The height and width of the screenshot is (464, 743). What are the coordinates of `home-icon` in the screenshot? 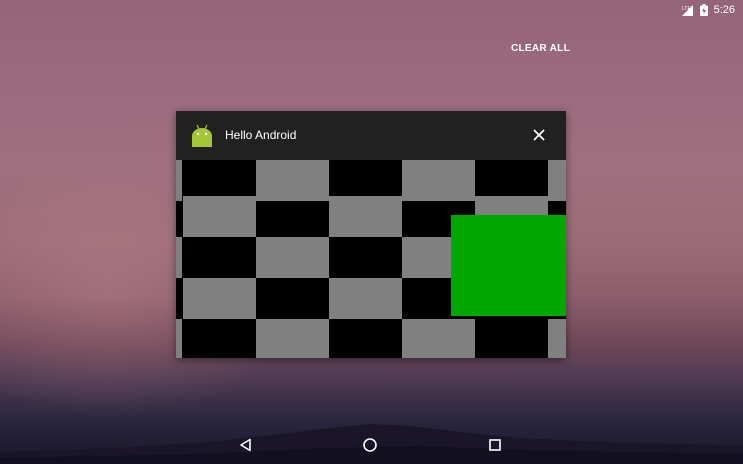 It's located at (370, 445).